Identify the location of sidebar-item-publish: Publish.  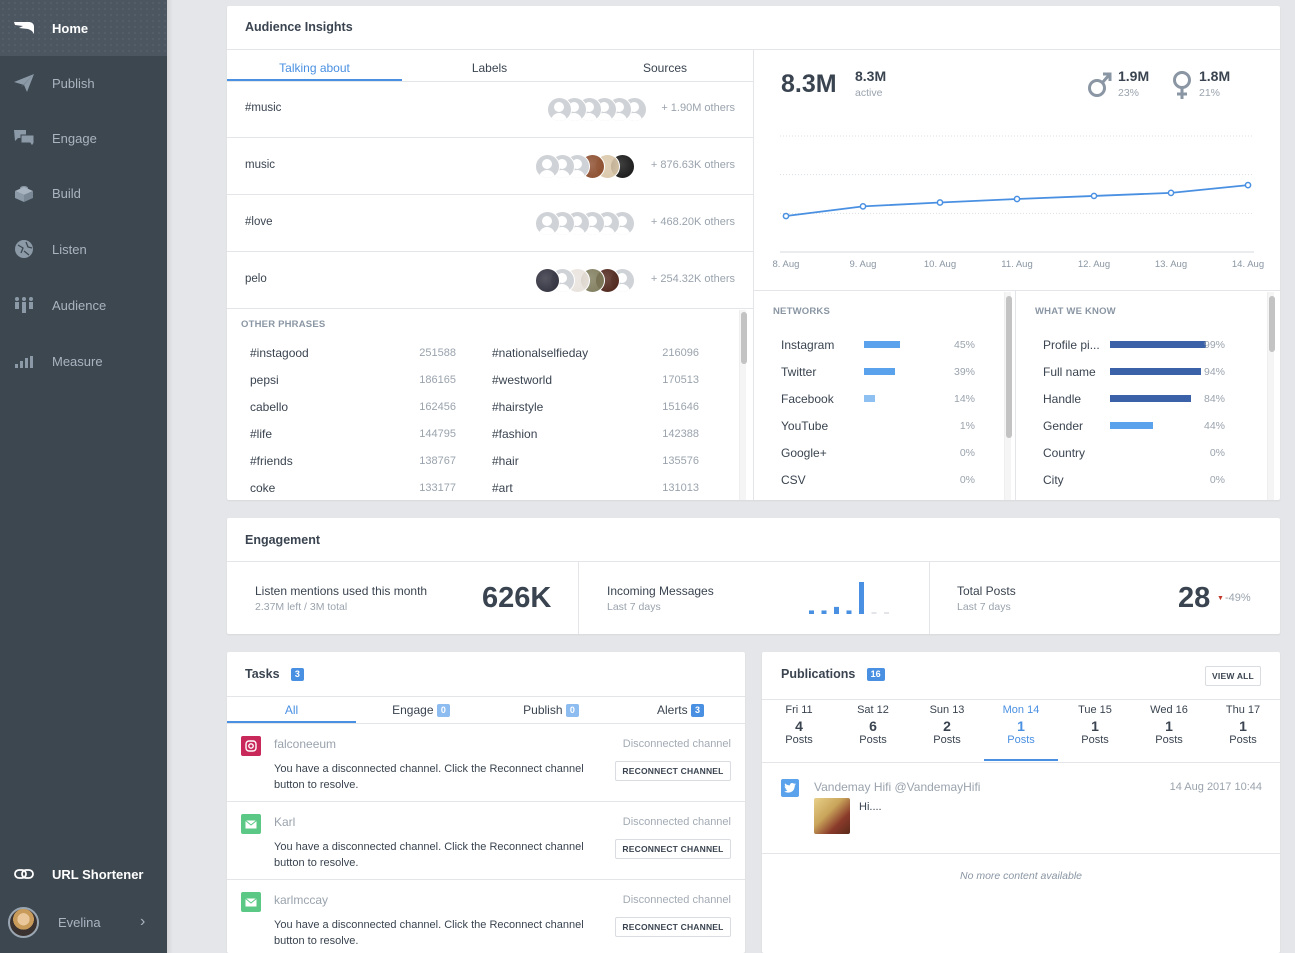
(83, 83).